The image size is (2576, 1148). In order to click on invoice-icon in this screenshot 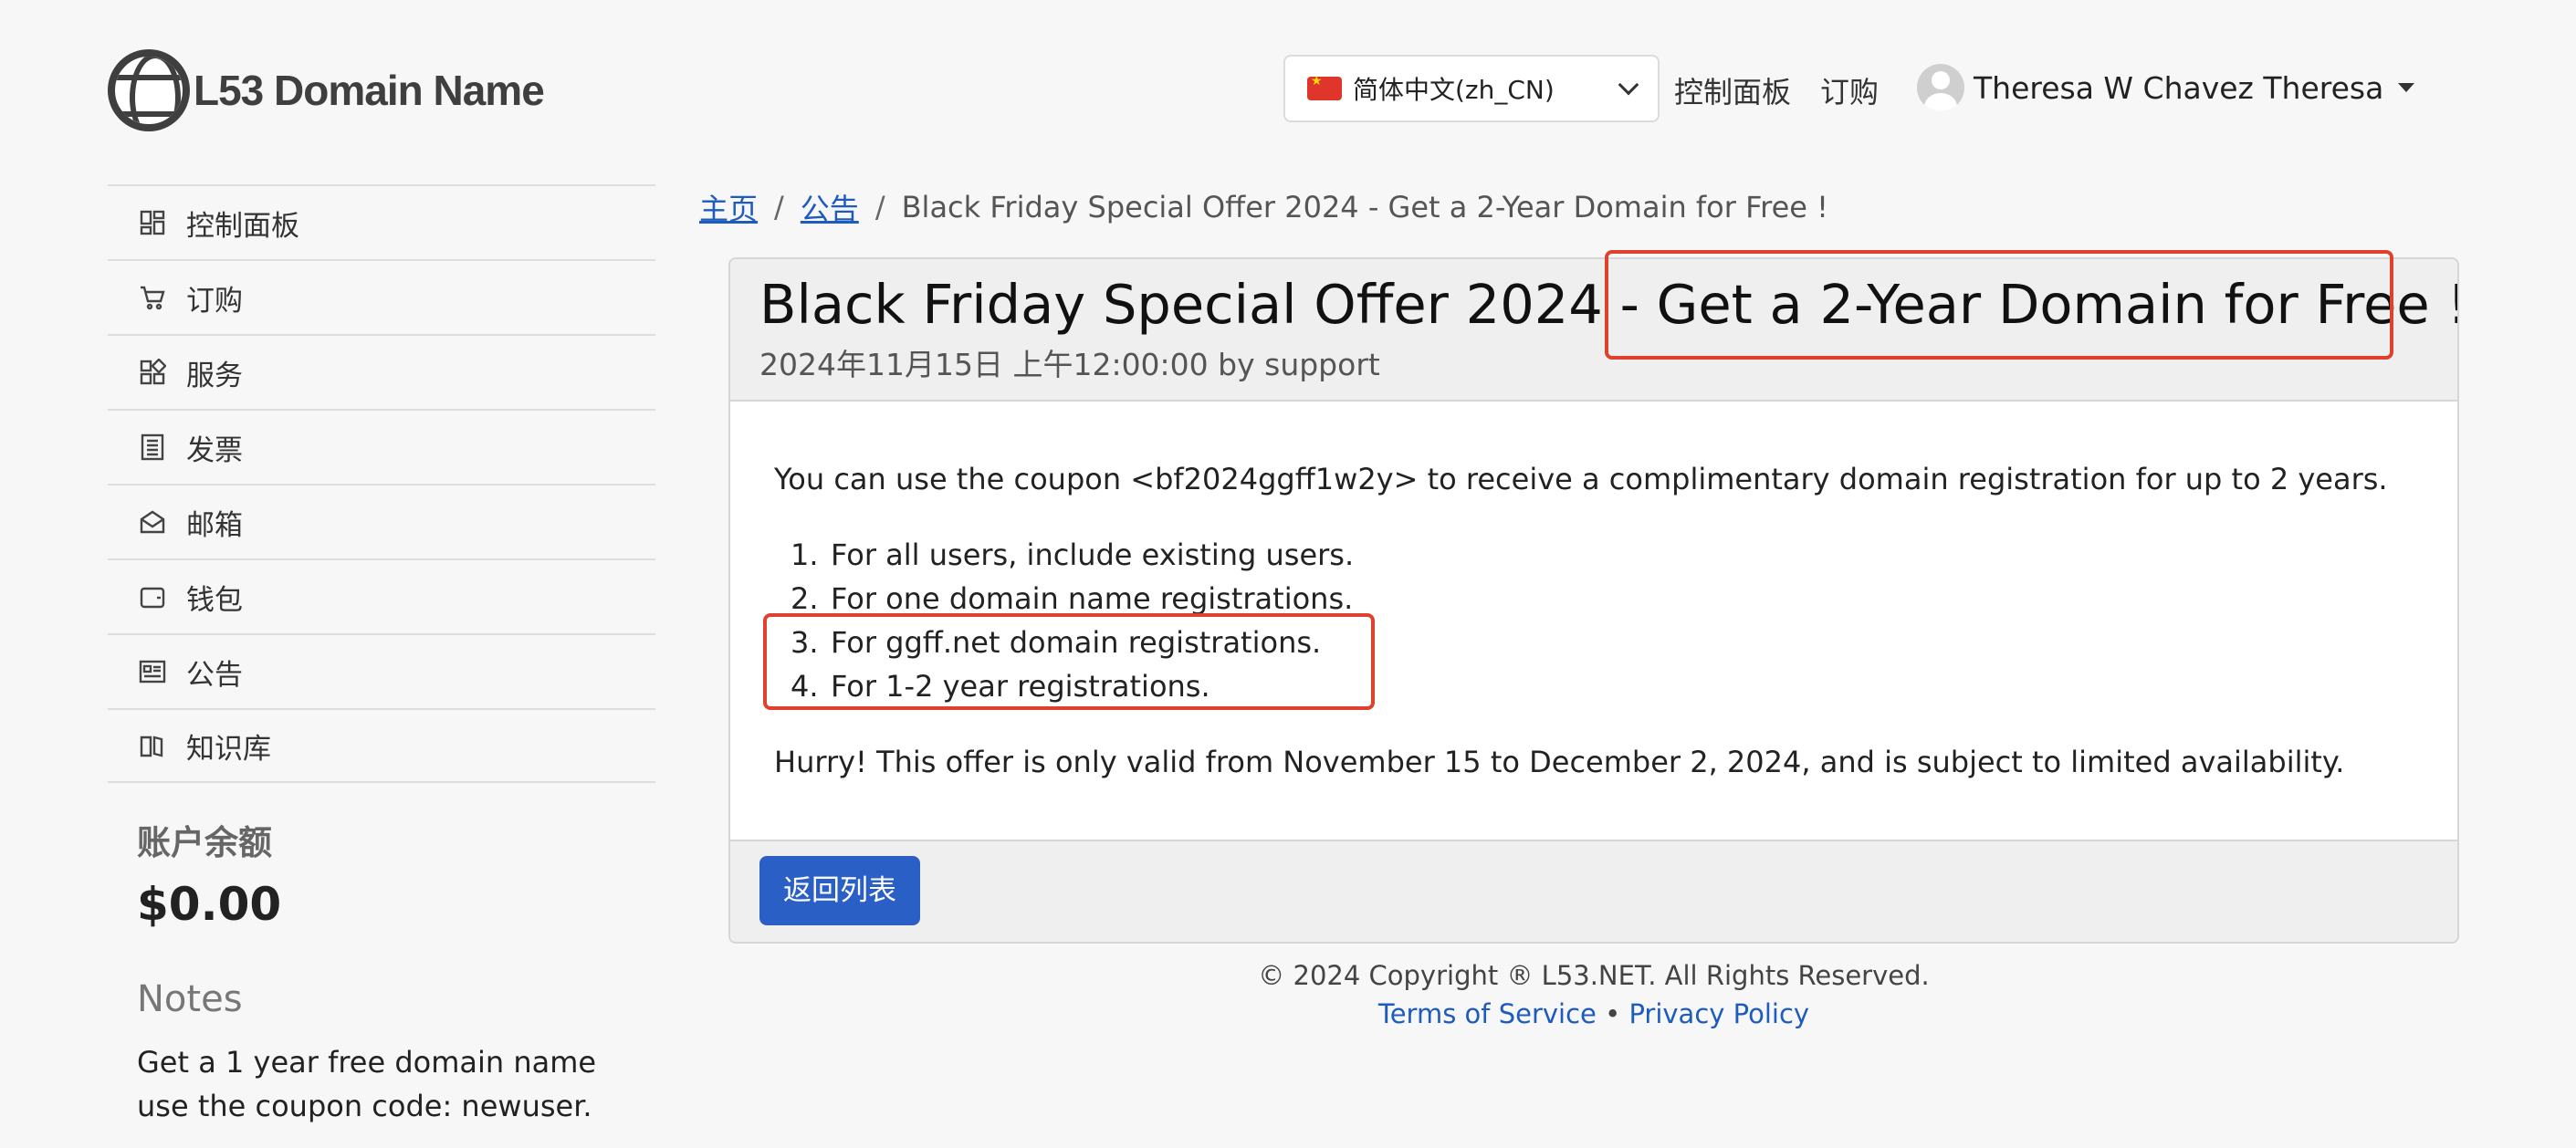, I will do `click(152, 447)`.